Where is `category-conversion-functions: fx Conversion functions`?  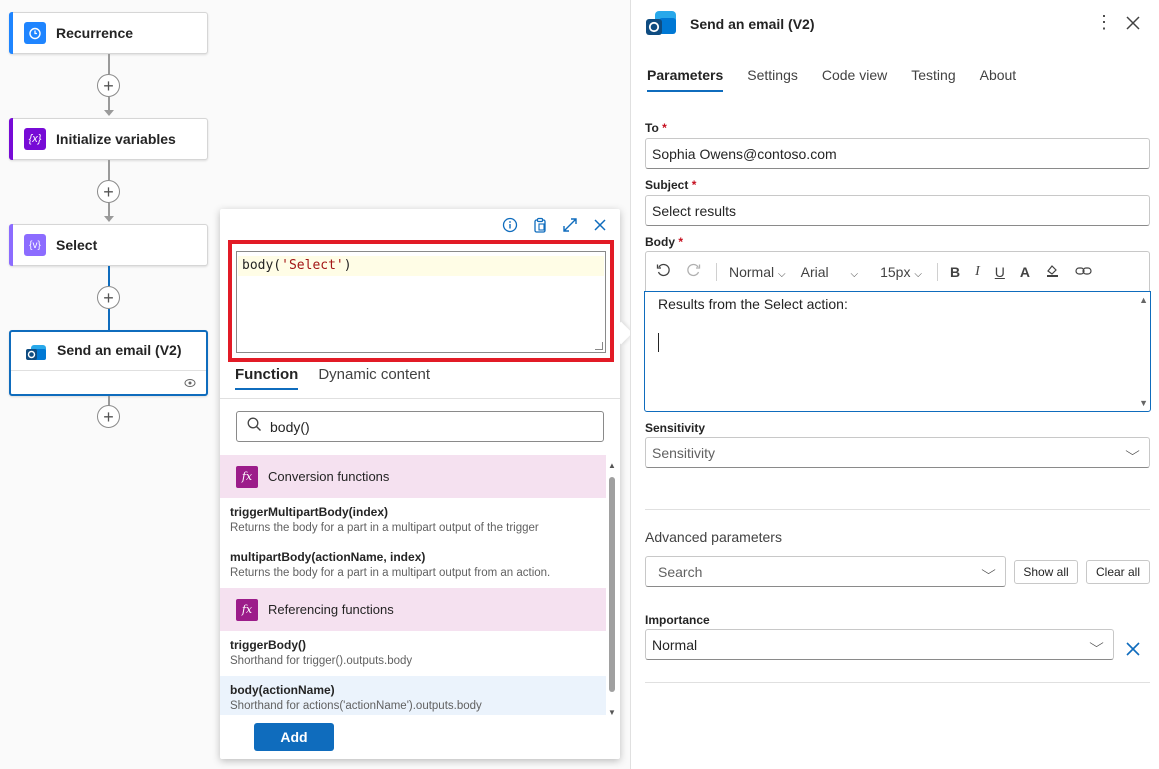 category-conversion-functions: fx Conversion functions is located at coordinates (413, 476).